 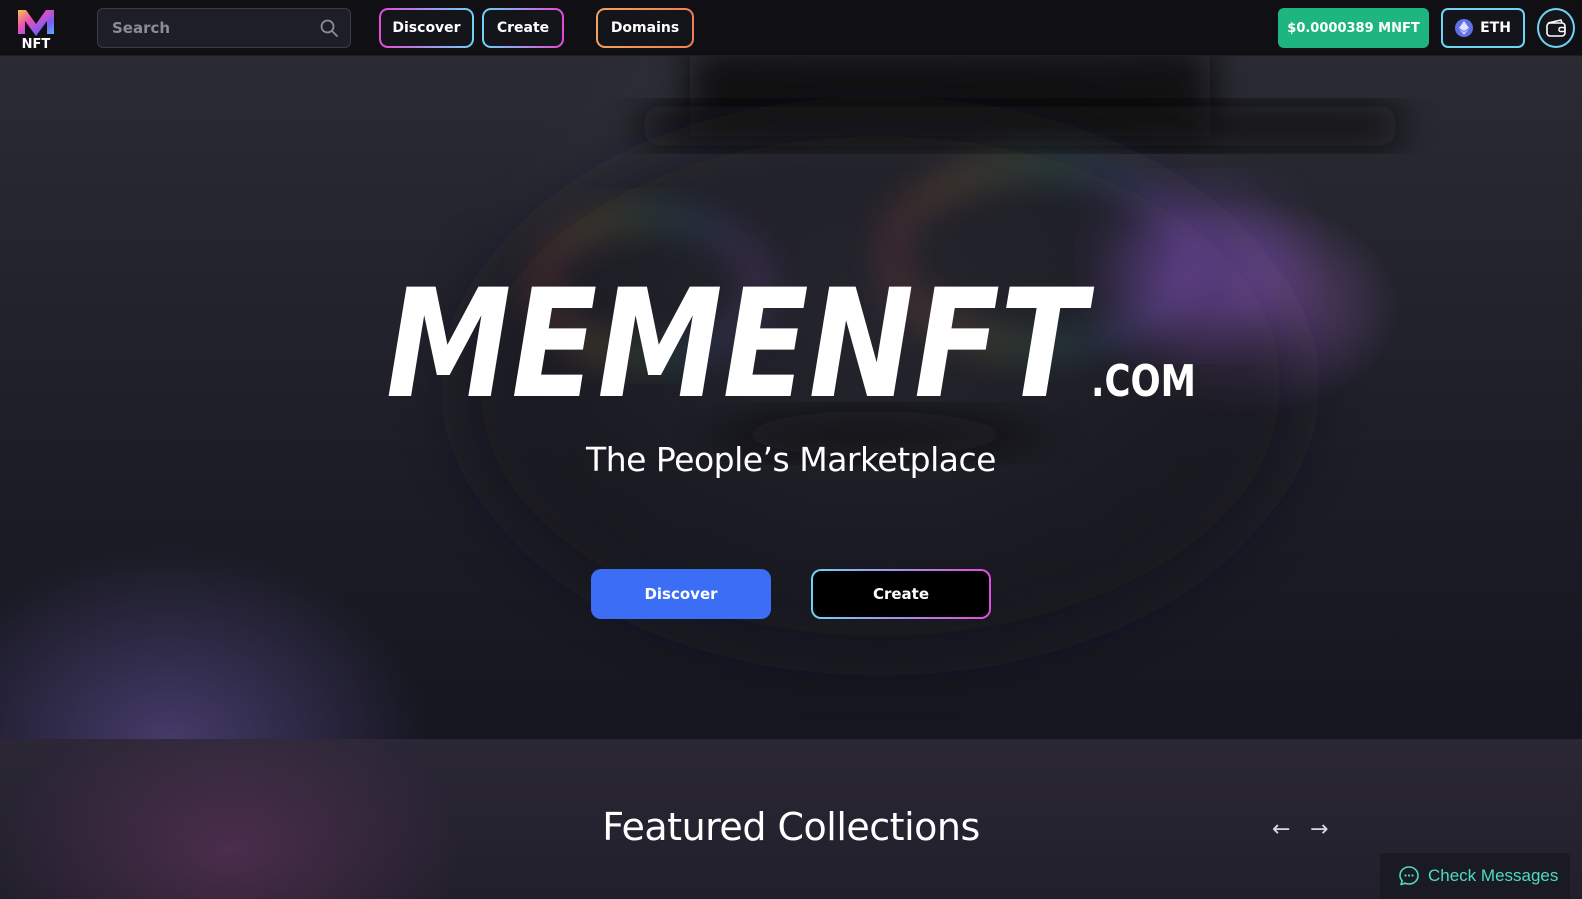 I want to click on nav-discover-button: Discover, so click(x=426, y=28).